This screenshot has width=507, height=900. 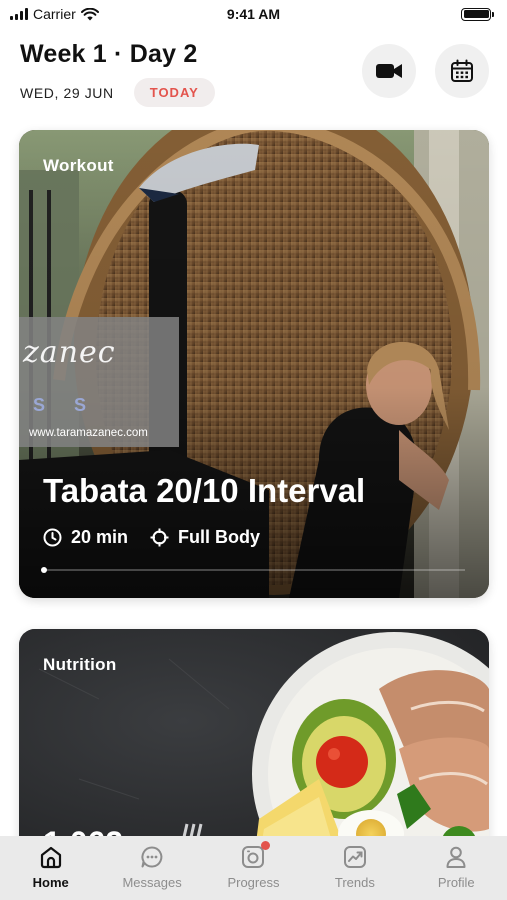 What do you see at coordinates (152, 872) in the screenshot?
I see `tab-messages: Messages` at bounding box center [152, 872].